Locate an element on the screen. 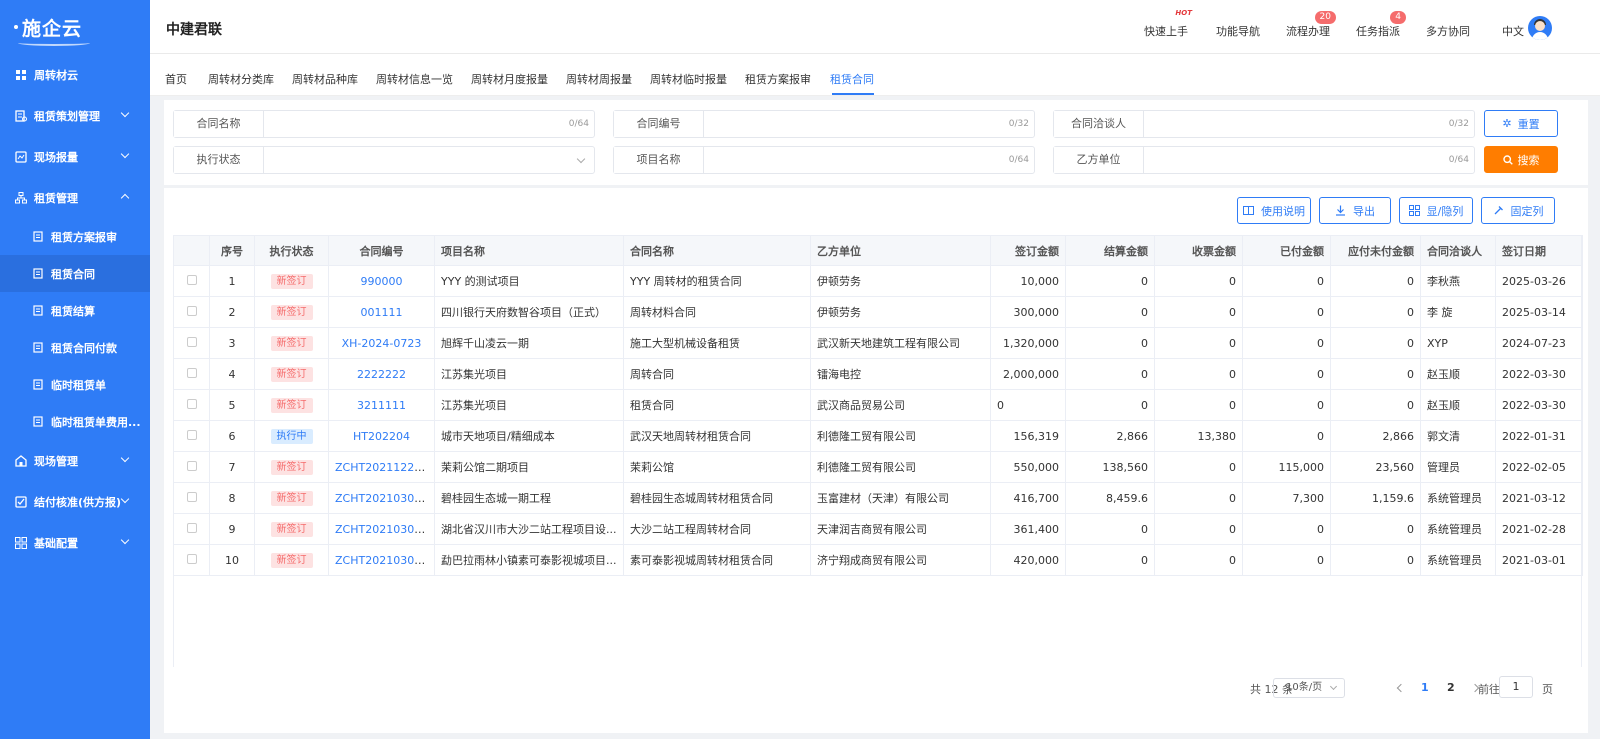 The height and width of the screenshot is (739, 1600). help-label: 使用说明 is located at coordinates (1283, 211).